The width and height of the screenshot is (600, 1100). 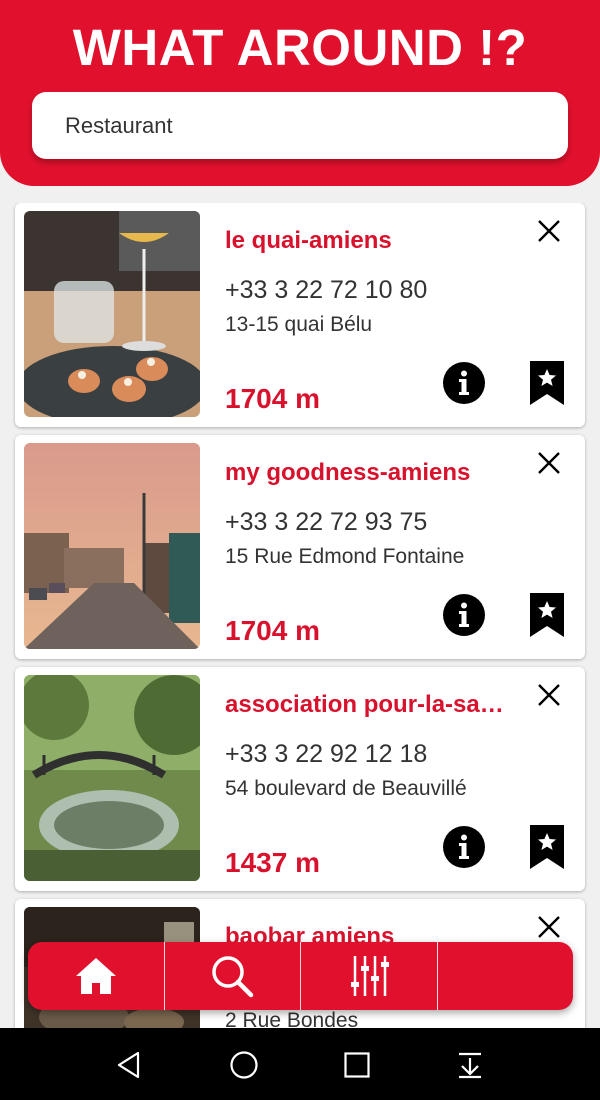 I want to click on app-title: WHAT AROUND !?, so click(x=300, y=47).